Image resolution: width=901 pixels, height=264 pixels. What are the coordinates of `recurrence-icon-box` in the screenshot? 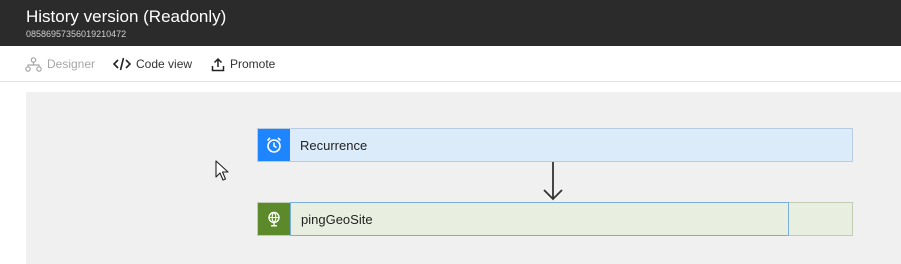 It's located at (274, 145).